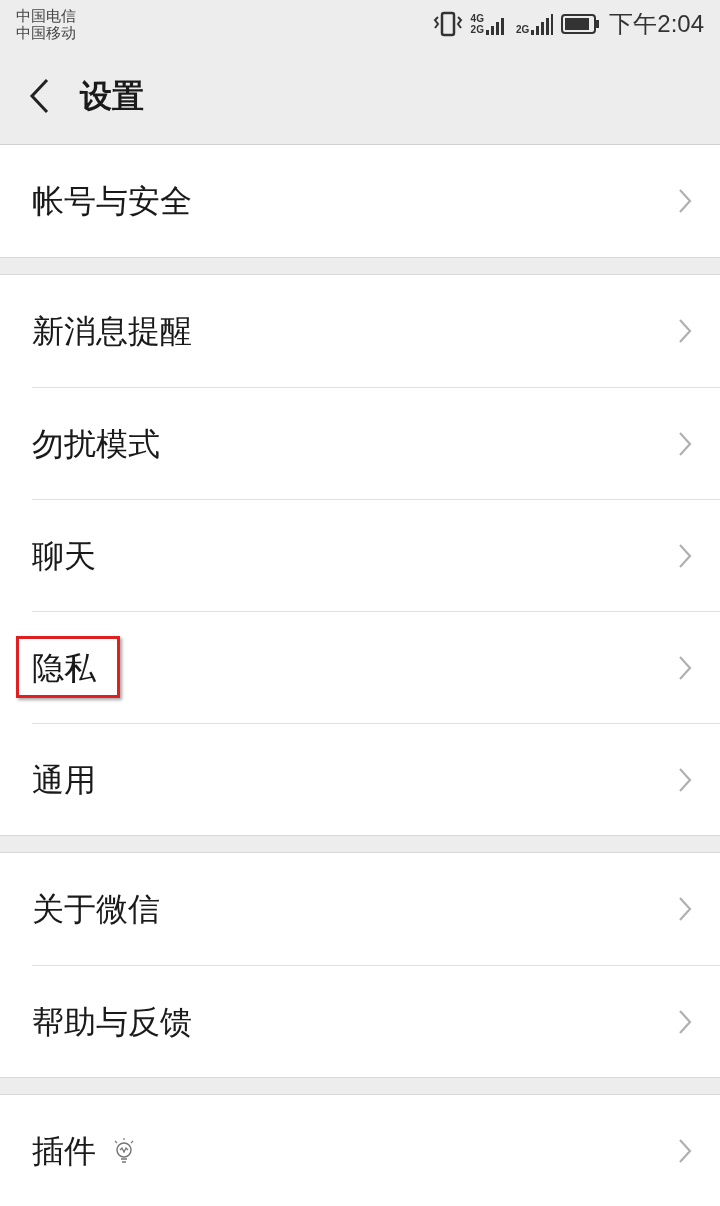 Image resolution: width=720 pixels, height=1206 pixels. What do you see at coordinates (376, 667) in the screenshot?
I see `settings-item: 隐私` at bounding box center [376, 667].